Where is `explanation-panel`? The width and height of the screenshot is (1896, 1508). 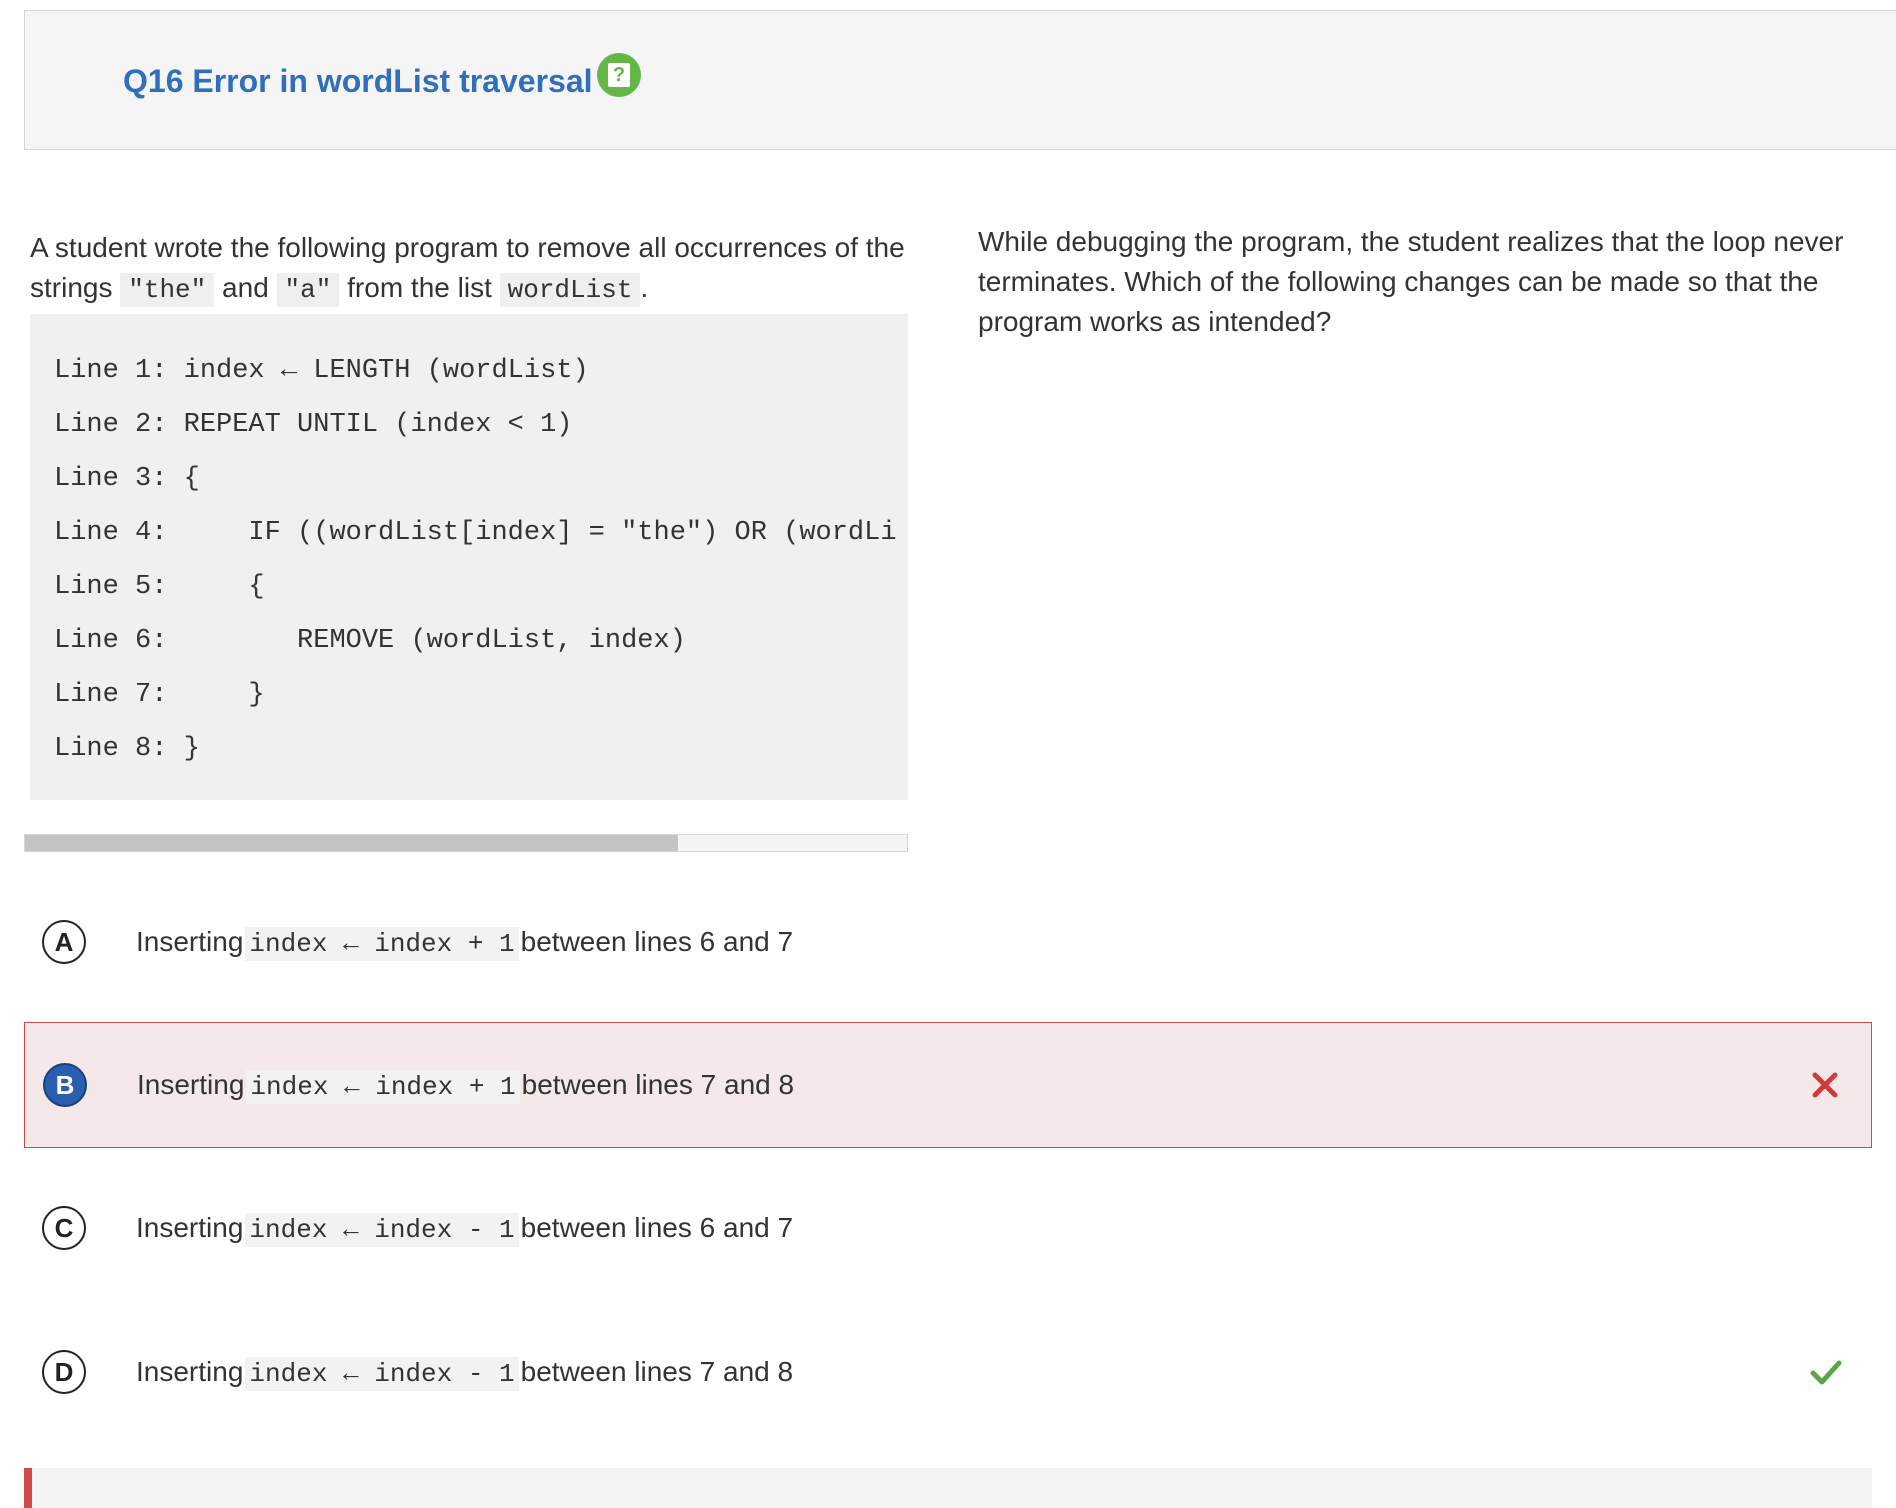 explanation-panel is located at coordinates (948, 1488).